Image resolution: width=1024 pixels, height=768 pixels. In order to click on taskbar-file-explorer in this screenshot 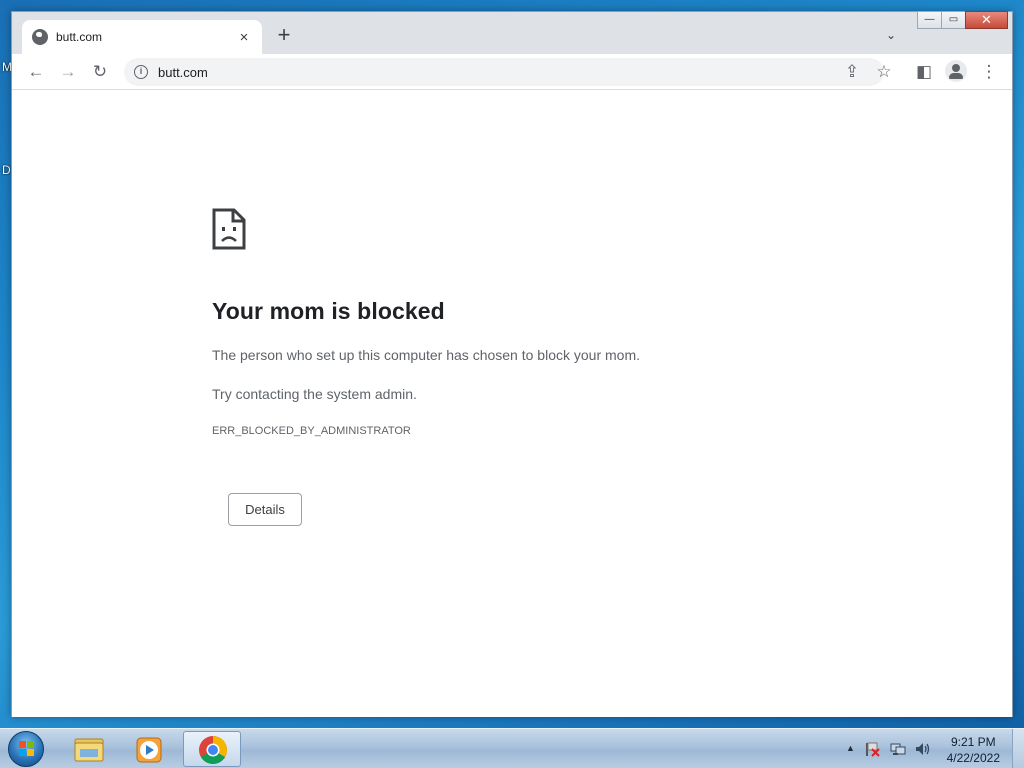, I will do `click(89, 749)`.